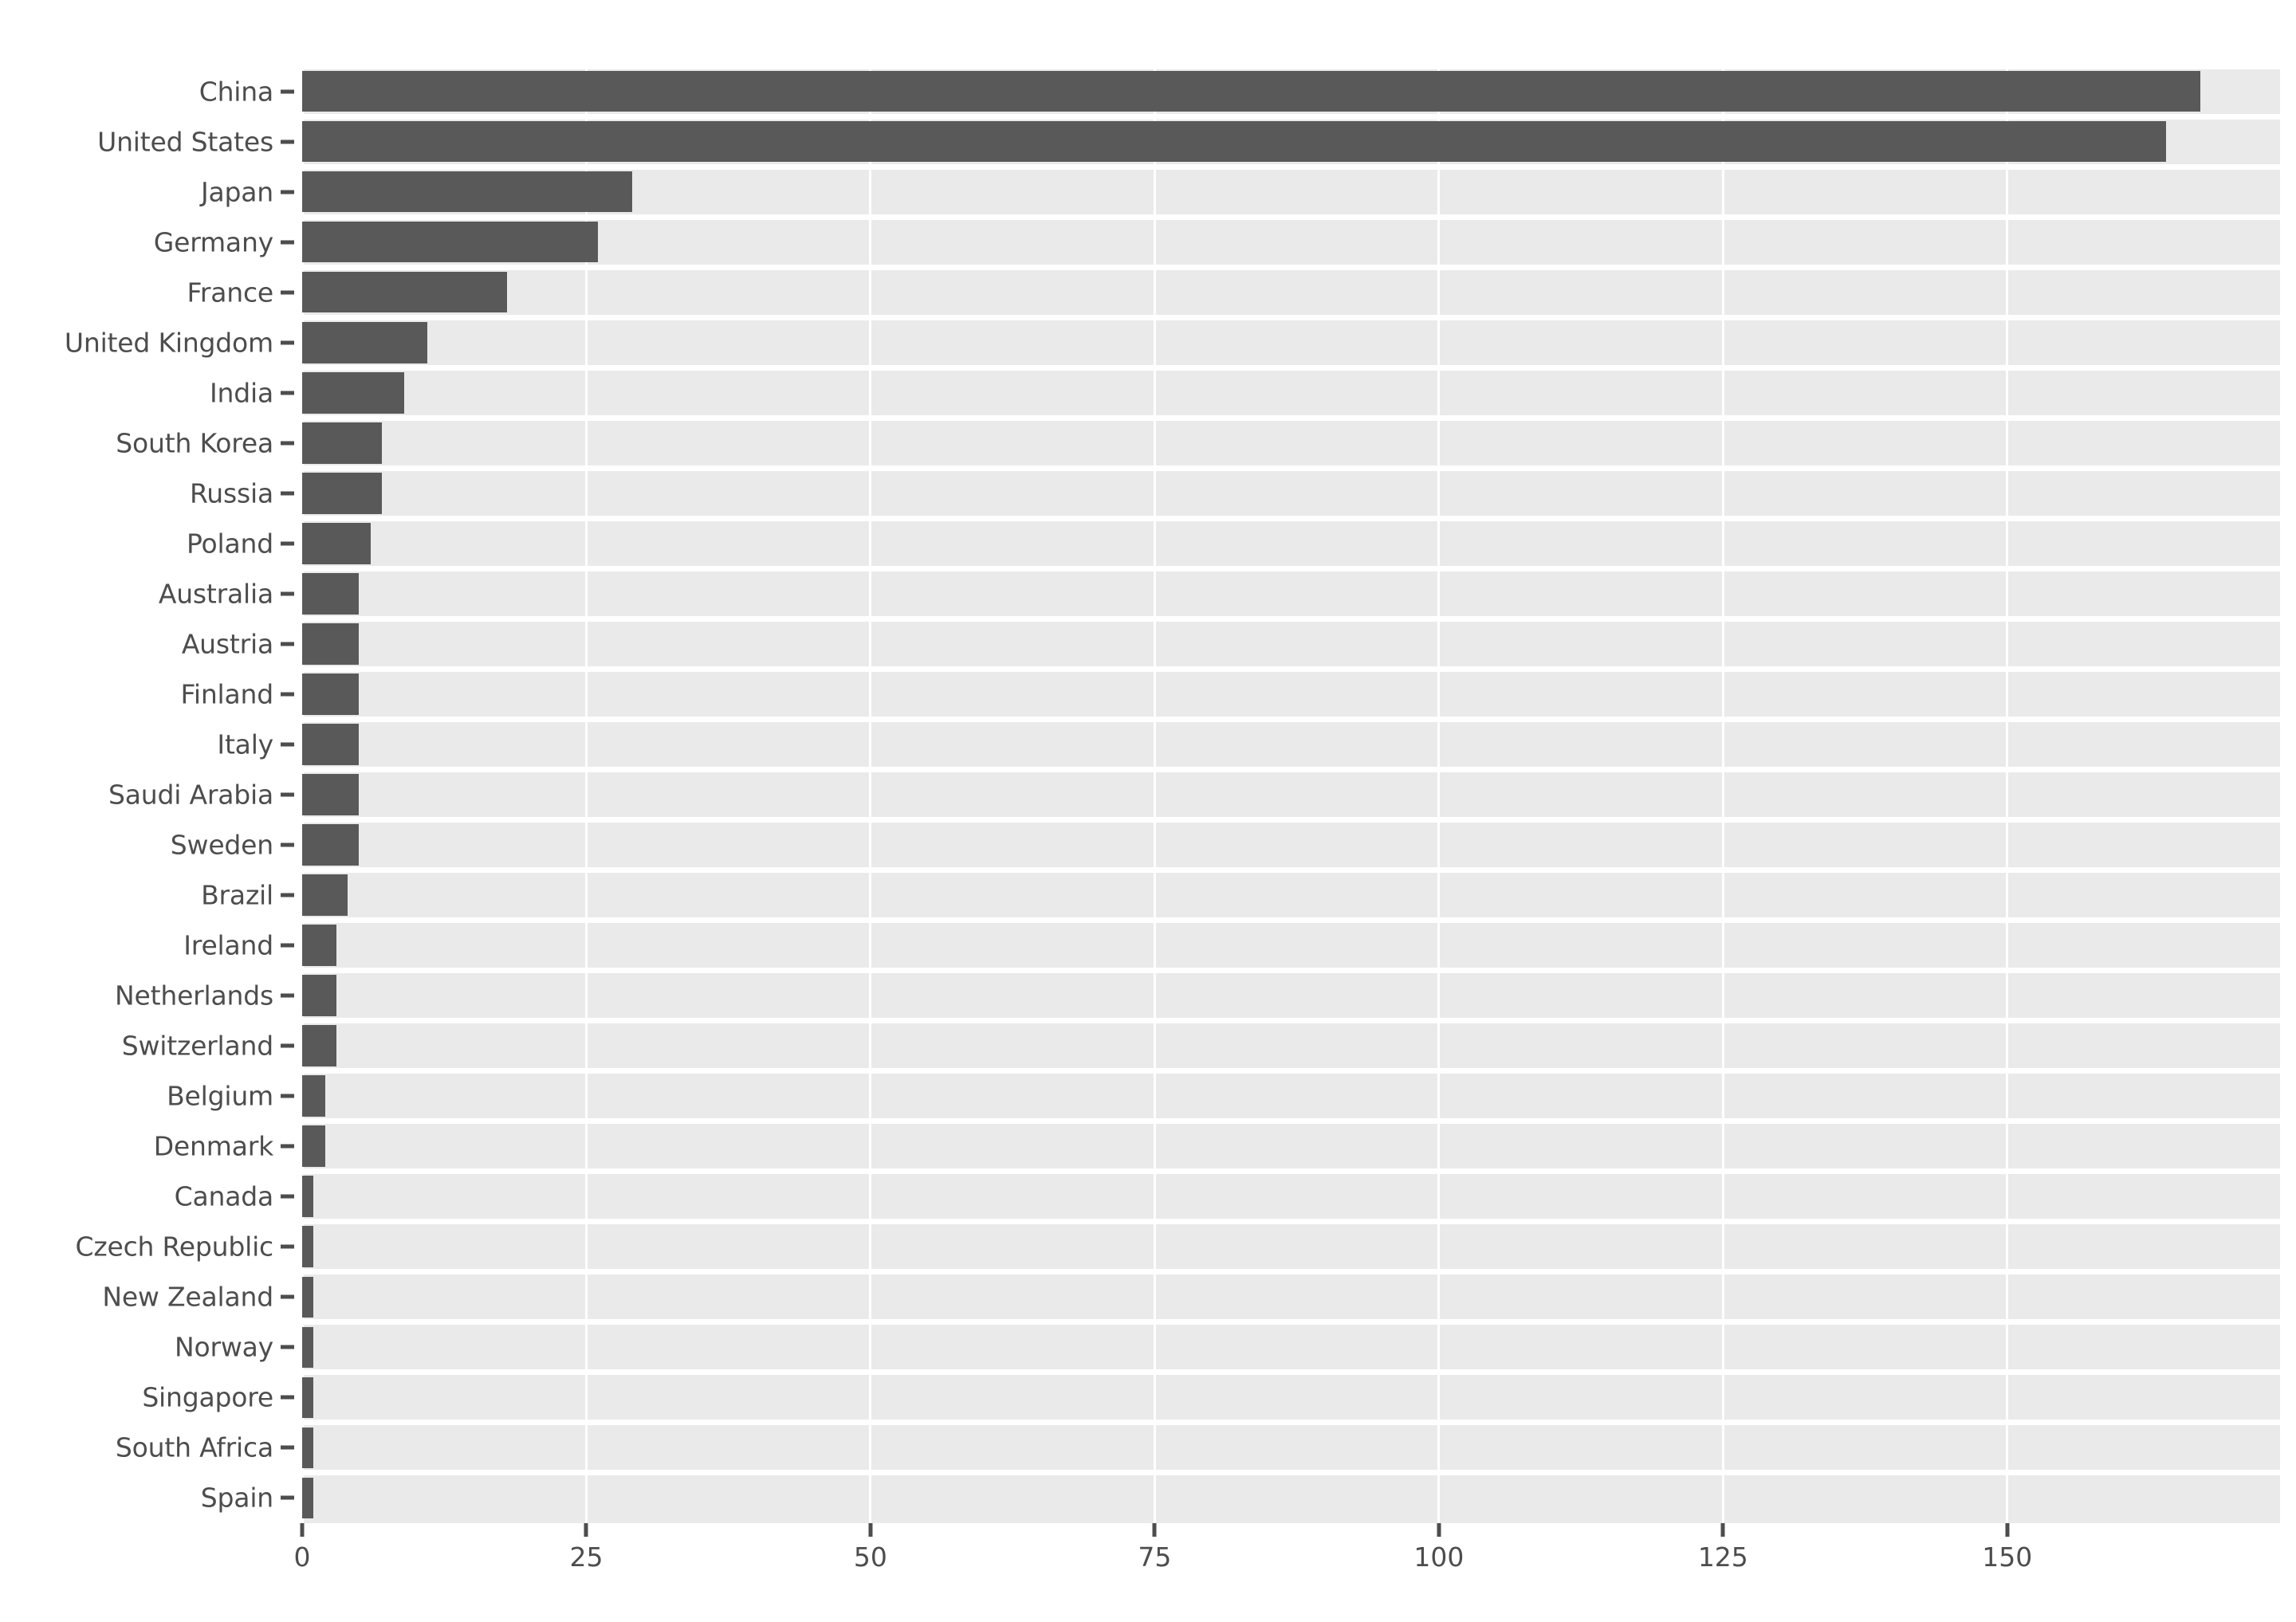  I want to click on y-tick-label: Belgium, so click(220, 1096).